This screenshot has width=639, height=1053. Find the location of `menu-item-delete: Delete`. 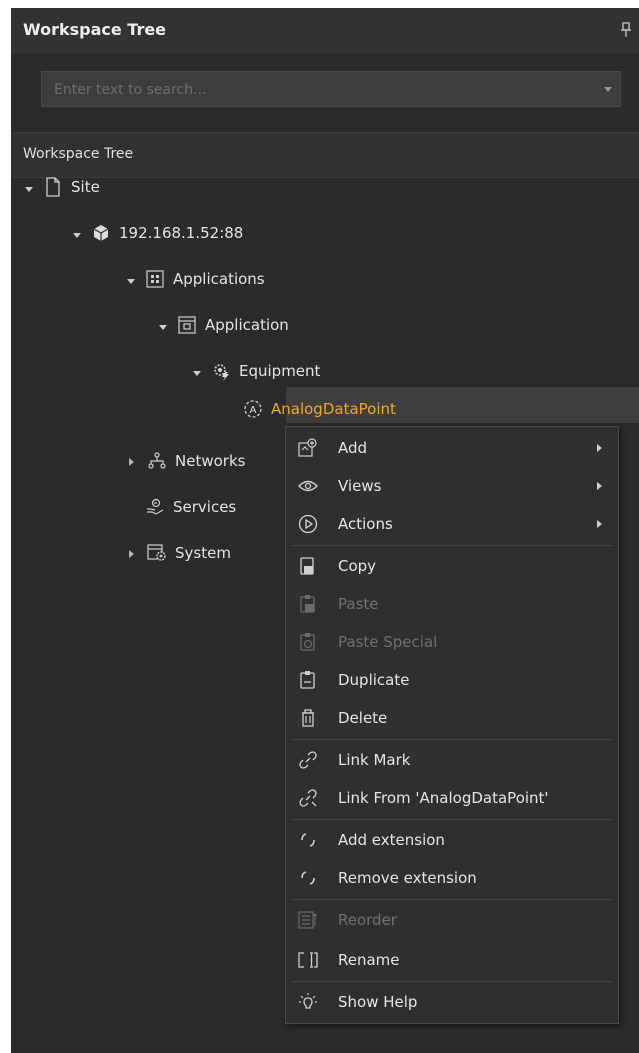

menu-item-delete: Delete is located at coordinates (452, 718).